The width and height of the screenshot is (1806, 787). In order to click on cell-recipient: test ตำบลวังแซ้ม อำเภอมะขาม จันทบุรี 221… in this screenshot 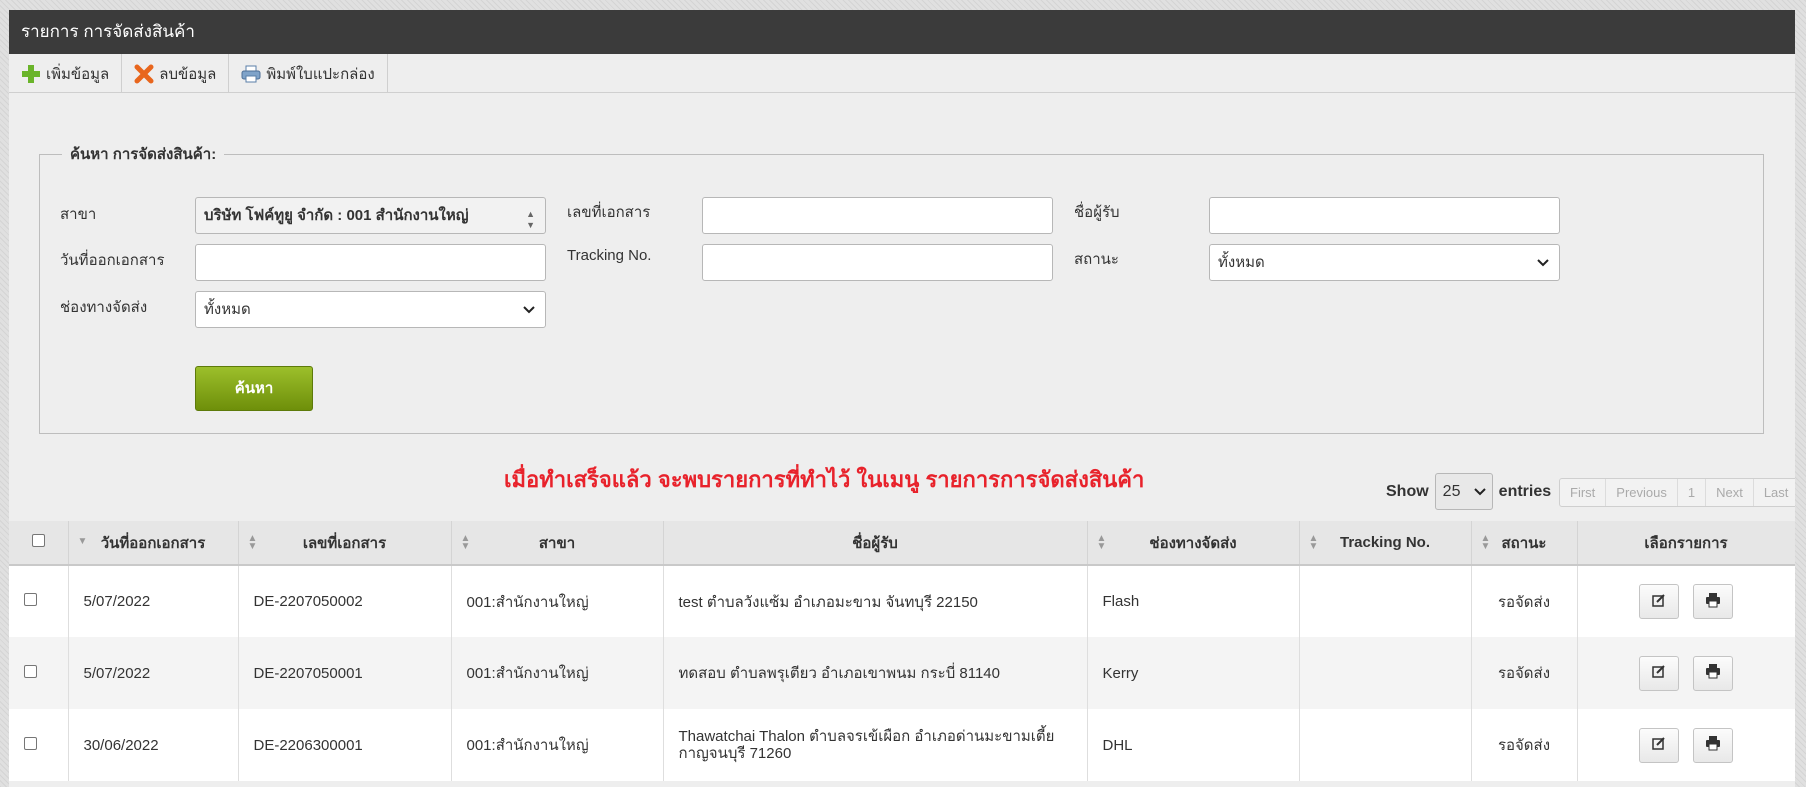, I will do `click(875, 601)`.